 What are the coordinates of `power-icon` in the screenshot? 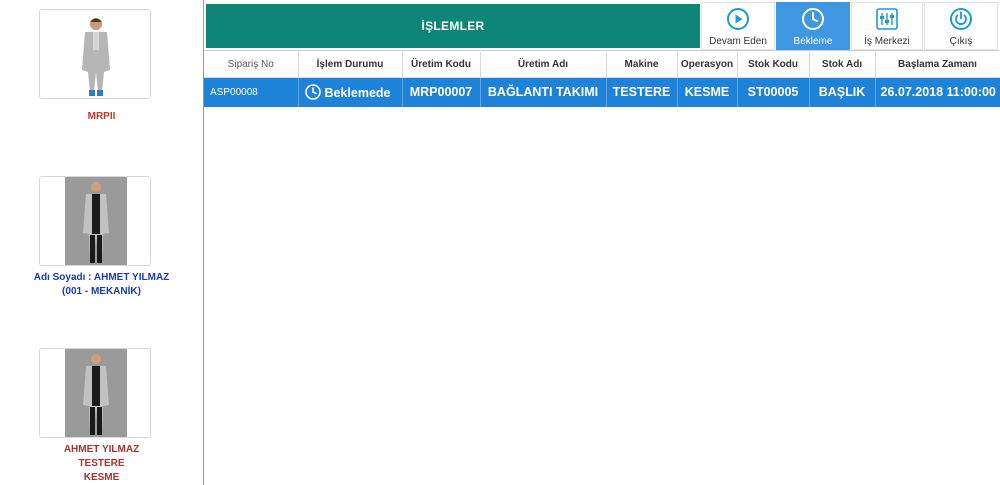 It's located at (961, 19).